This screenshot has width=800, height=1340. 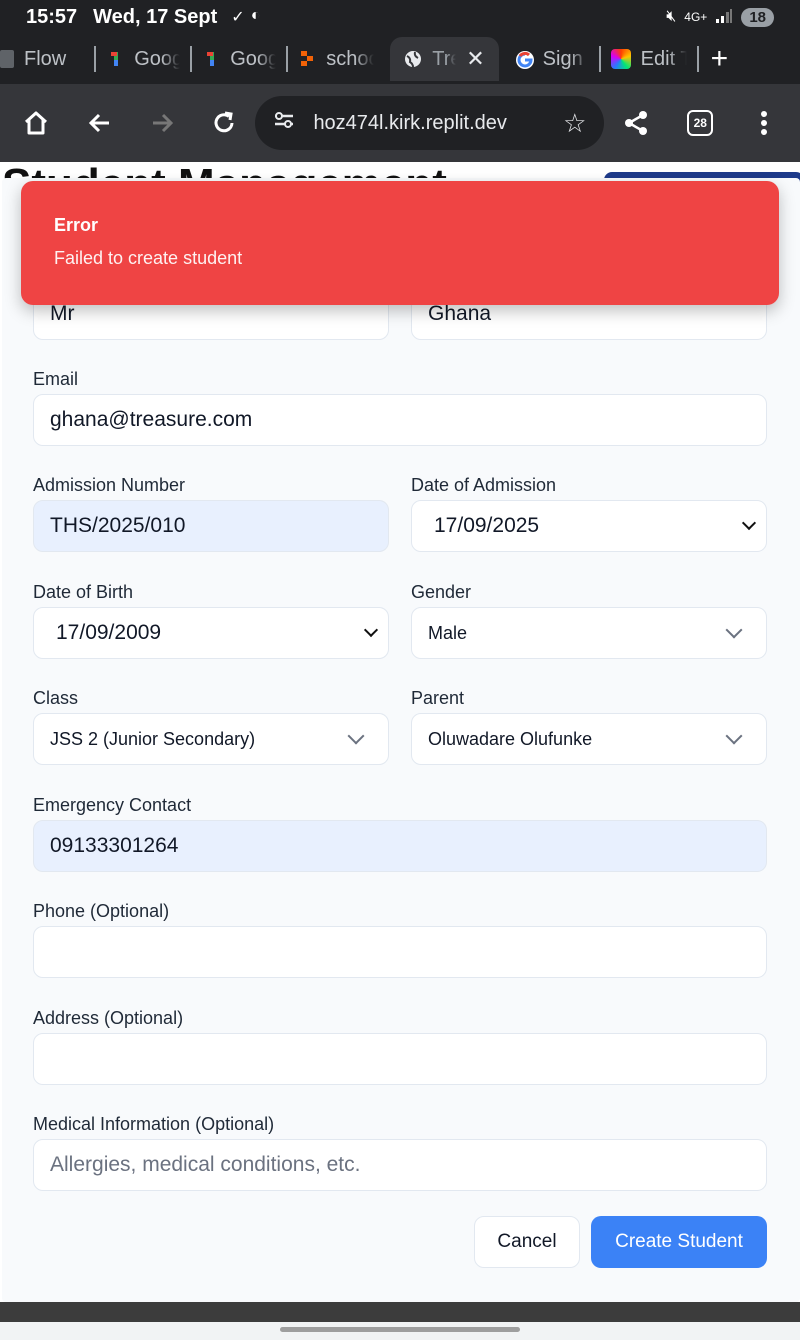 I want to click on site-settings-icon, so click(x=284, y=123).